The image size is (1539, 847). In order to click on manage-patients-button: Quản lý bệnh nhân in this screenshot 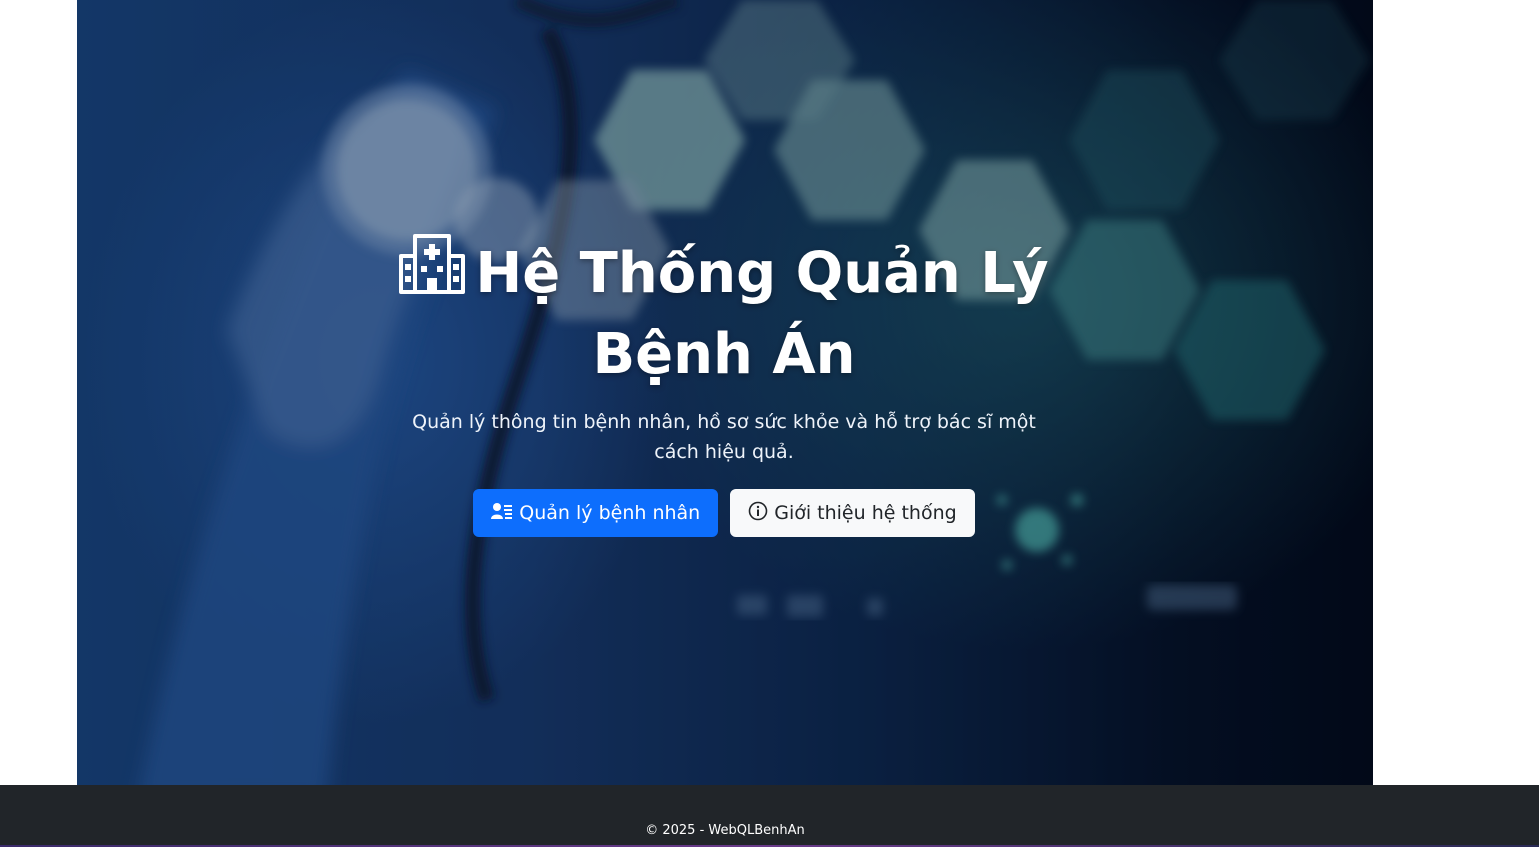, I will do `click(596, 513)`.